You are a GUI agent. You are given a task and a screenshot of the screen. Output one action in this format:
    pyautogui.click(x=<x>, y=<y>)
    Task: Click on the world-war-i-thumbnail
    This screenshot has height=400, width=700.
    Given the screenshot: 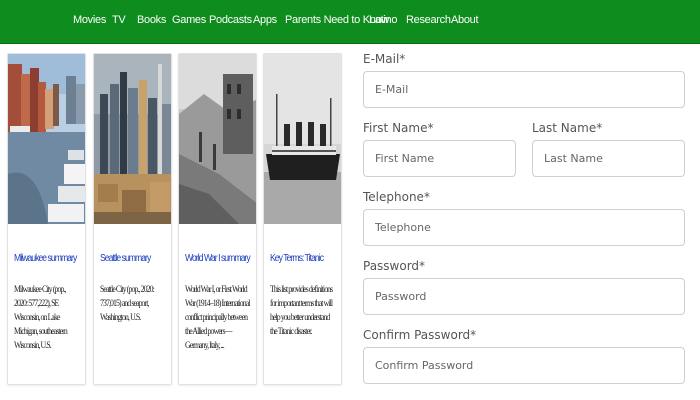 What is the action you would take?
    pyautogui.click(x=217, y=139)
    